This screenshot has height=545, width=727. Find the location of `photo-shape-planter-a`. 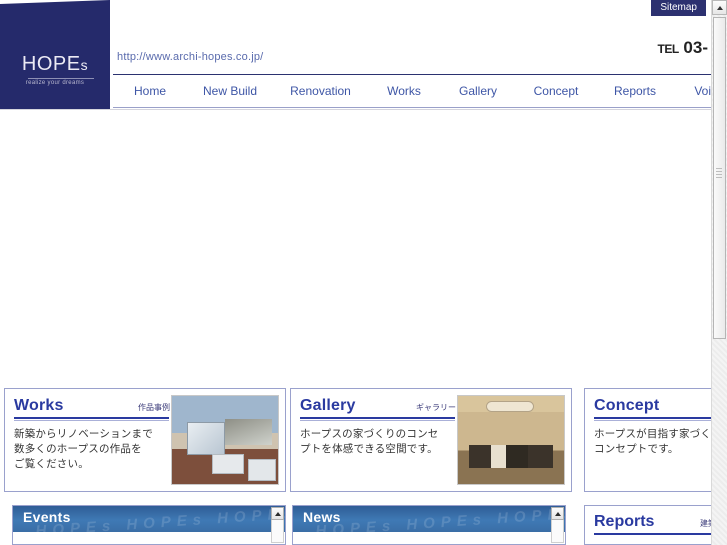

photo-shape-planter-a is located at coordinates (228, 464).